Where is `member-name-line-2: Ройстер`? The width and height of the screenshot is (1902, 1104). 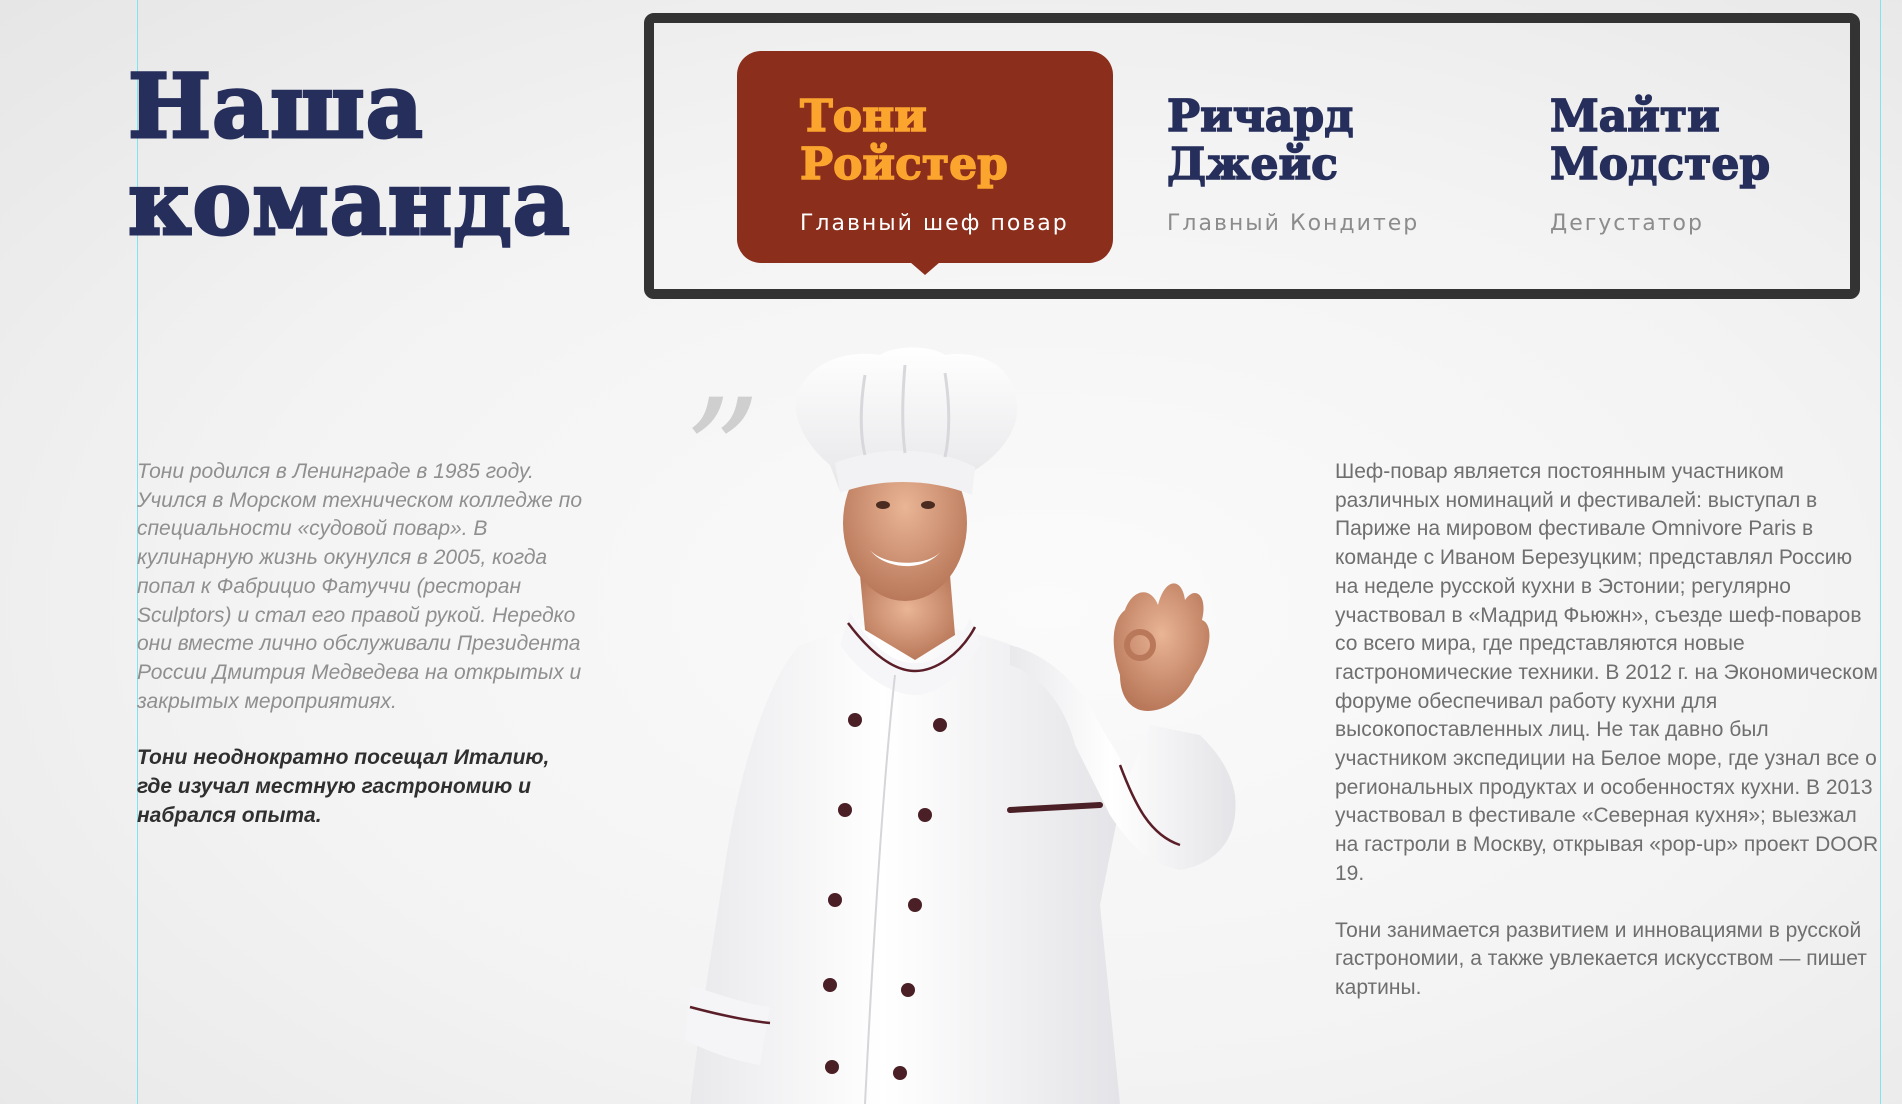
member-name-line-2: Ройстер is located at coordinates (903, 164).